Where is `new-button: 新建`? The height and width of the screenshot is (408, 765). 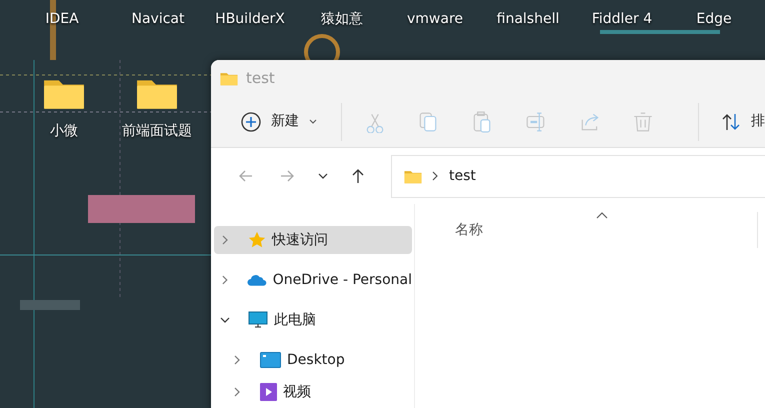
new-button: 新建 is located at coordinates (279, 121).